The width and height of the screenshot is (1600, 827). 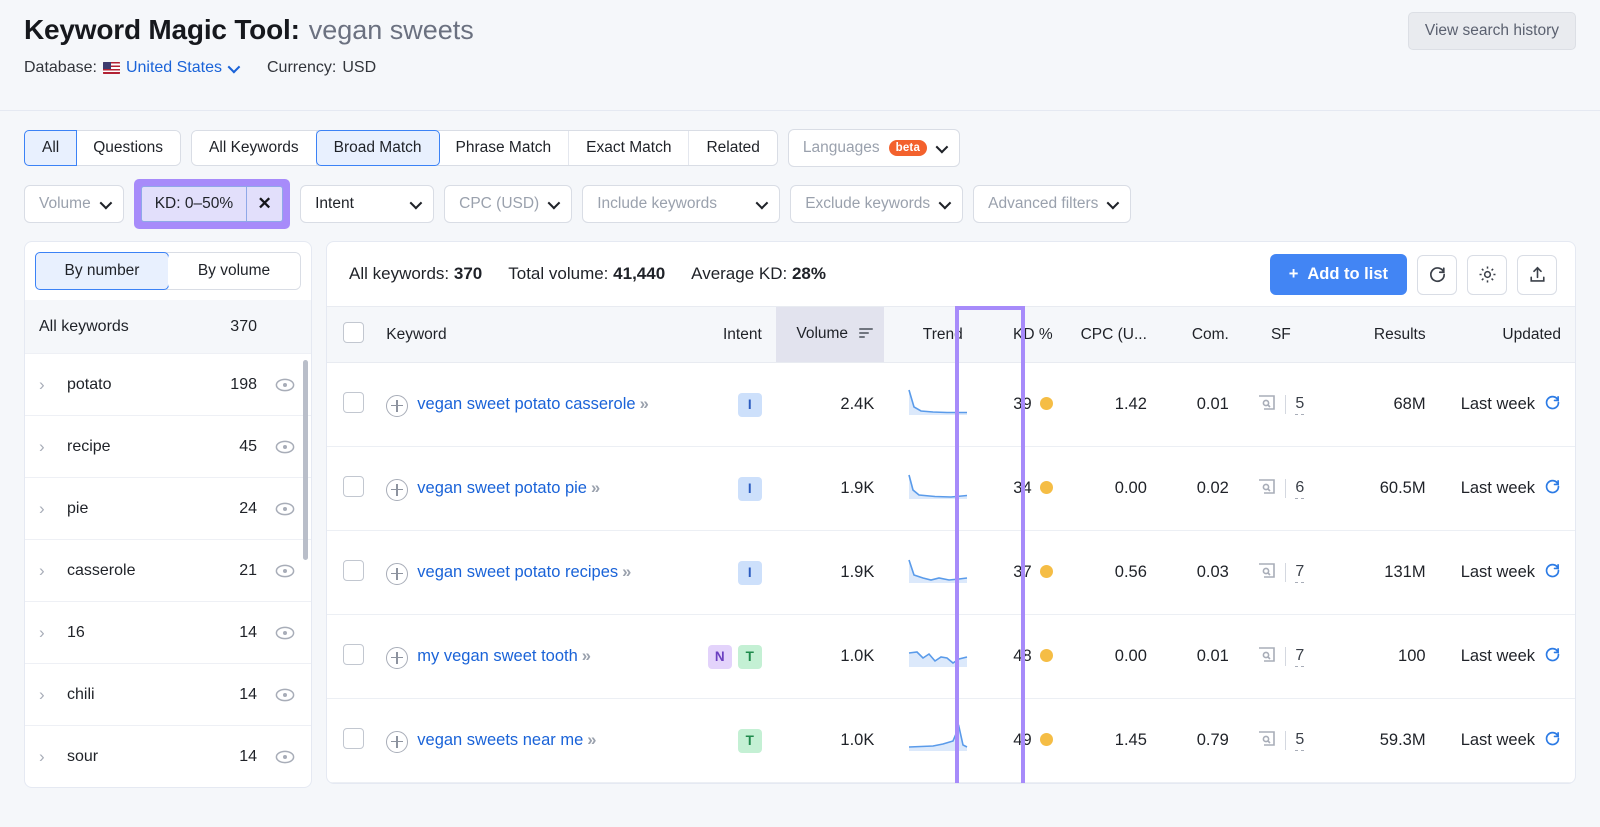 I want to click on header-trend: Trend, so click(x=933, y=334).